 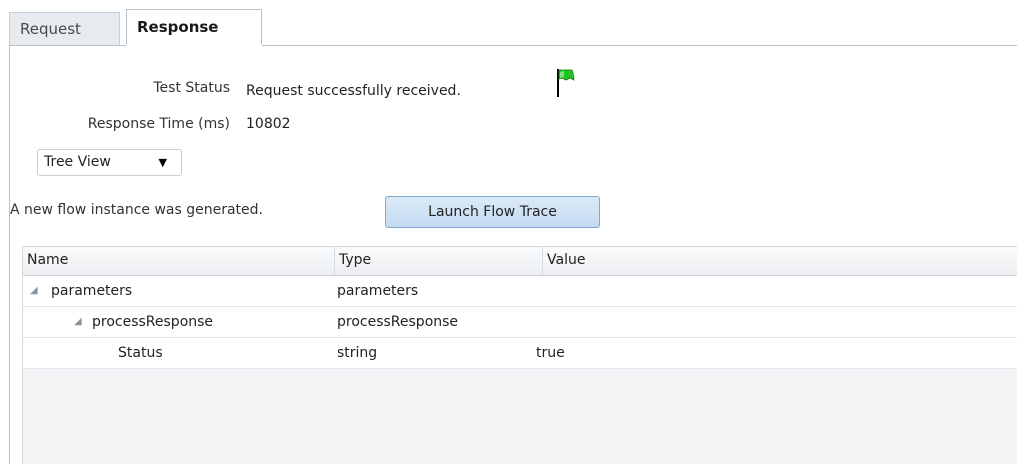 I want to click on response-time-label: Response Time (ms), so click(x=158, y=124).